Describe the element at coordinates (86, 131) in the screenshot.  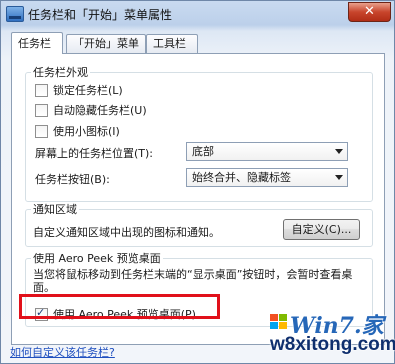
I see `checkbox-label: 使用小图标(I)` at that location.